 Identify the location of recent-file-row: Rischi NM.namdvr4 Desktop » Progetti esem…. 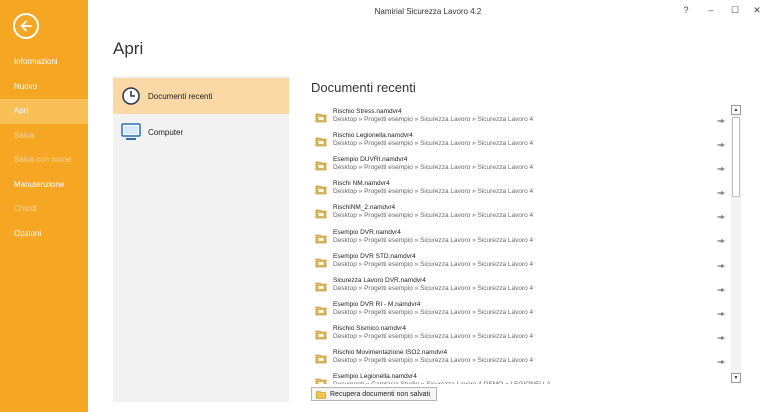
(520, 188).